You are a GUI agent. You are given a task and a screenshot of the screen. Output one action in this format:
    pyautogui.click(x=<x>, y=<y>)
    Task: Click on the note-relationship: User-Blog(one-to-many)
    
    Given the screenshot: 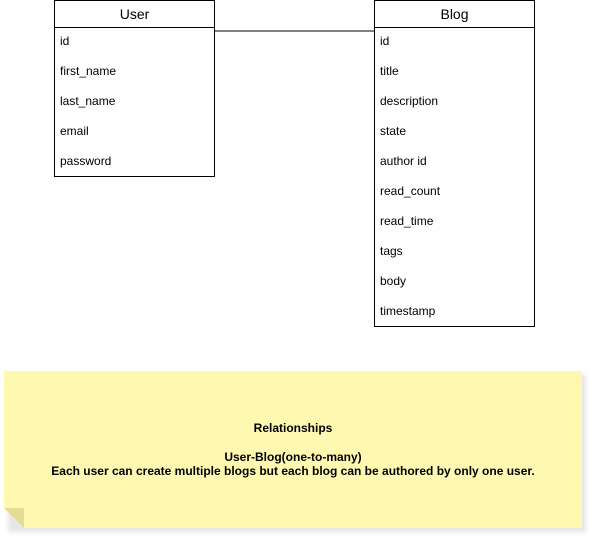 What is the action you would take?
    pyautogui.click(x=293, y=457)
    